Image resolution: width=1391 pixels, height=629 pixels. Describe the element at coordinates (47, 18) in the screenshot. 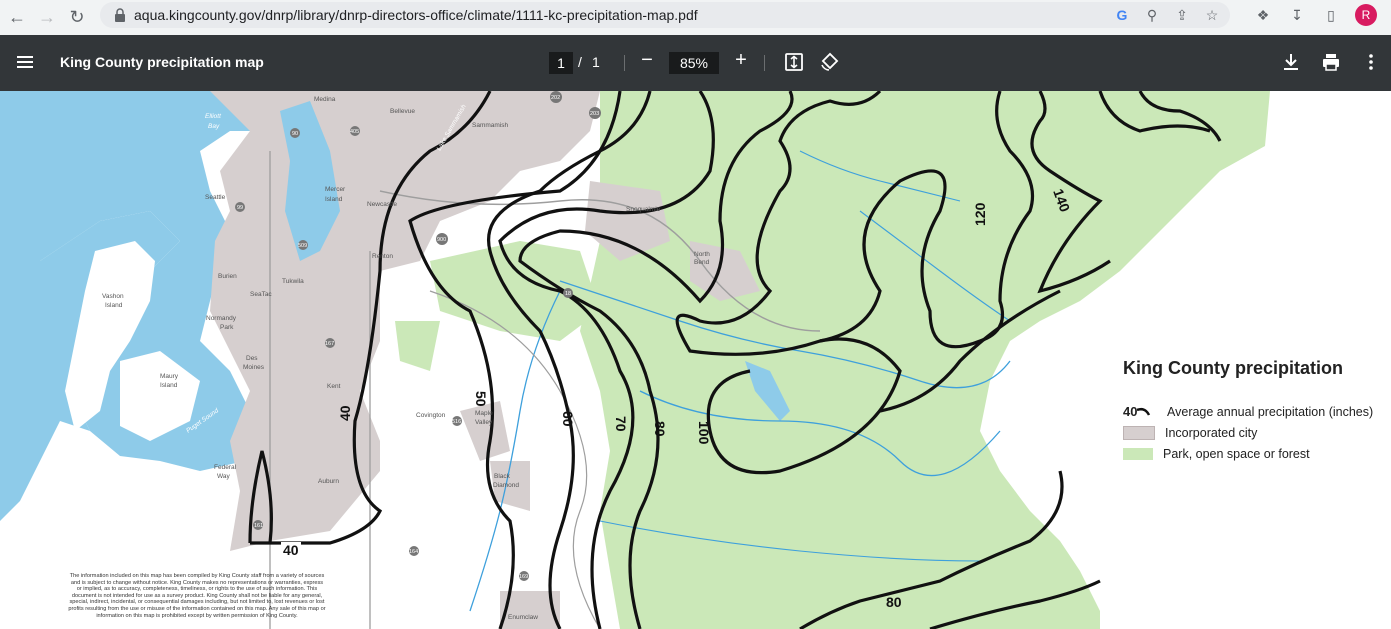

I see `forward-arrow-icon: →` at that location.